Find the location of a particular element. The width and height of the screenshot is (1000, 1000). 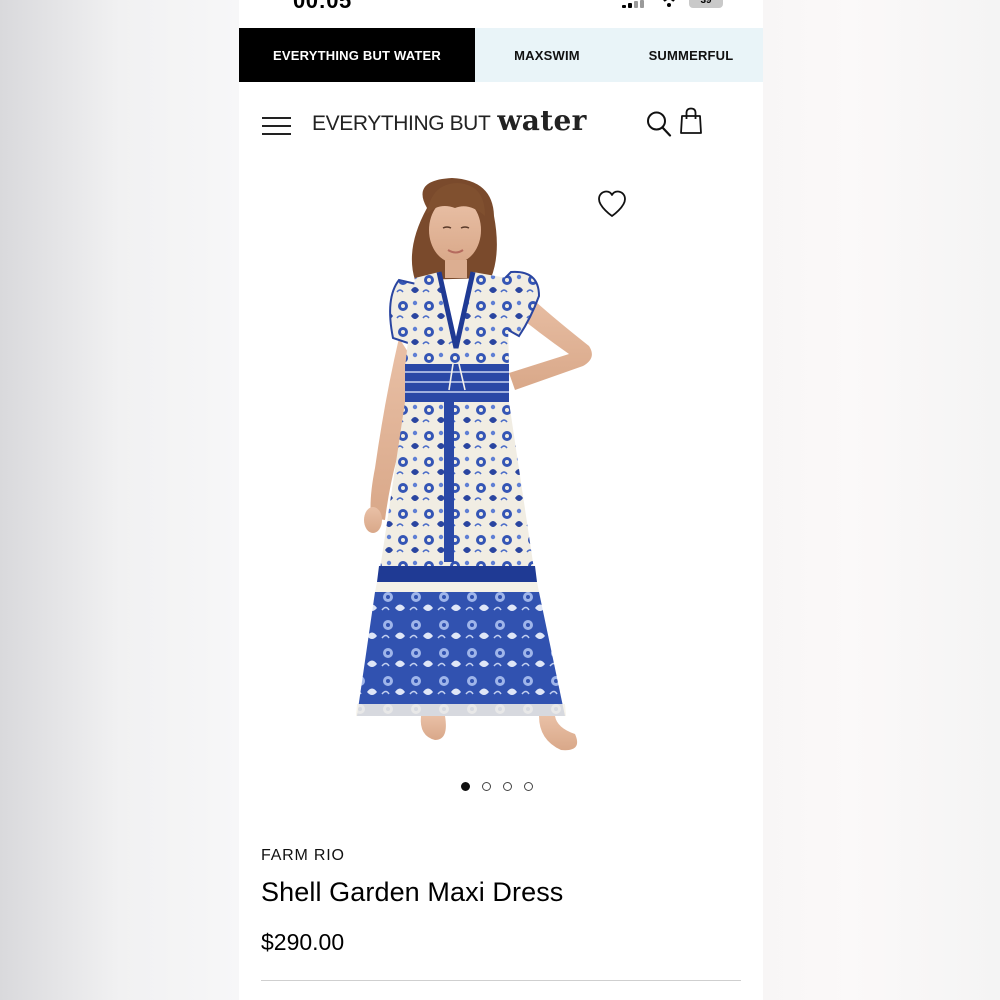

shopping-bag-icon is located at coordinates (691, 121).